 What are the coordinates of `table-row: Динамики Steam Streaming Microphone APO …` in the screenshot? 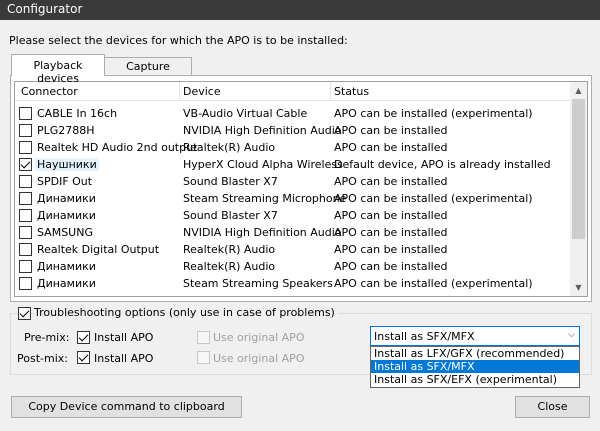 It's located at (293, 198).